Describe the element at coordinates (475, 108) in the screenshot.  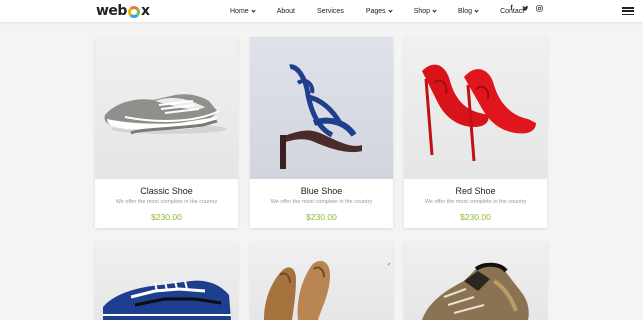
I see `red-stiletto-image` at that location.